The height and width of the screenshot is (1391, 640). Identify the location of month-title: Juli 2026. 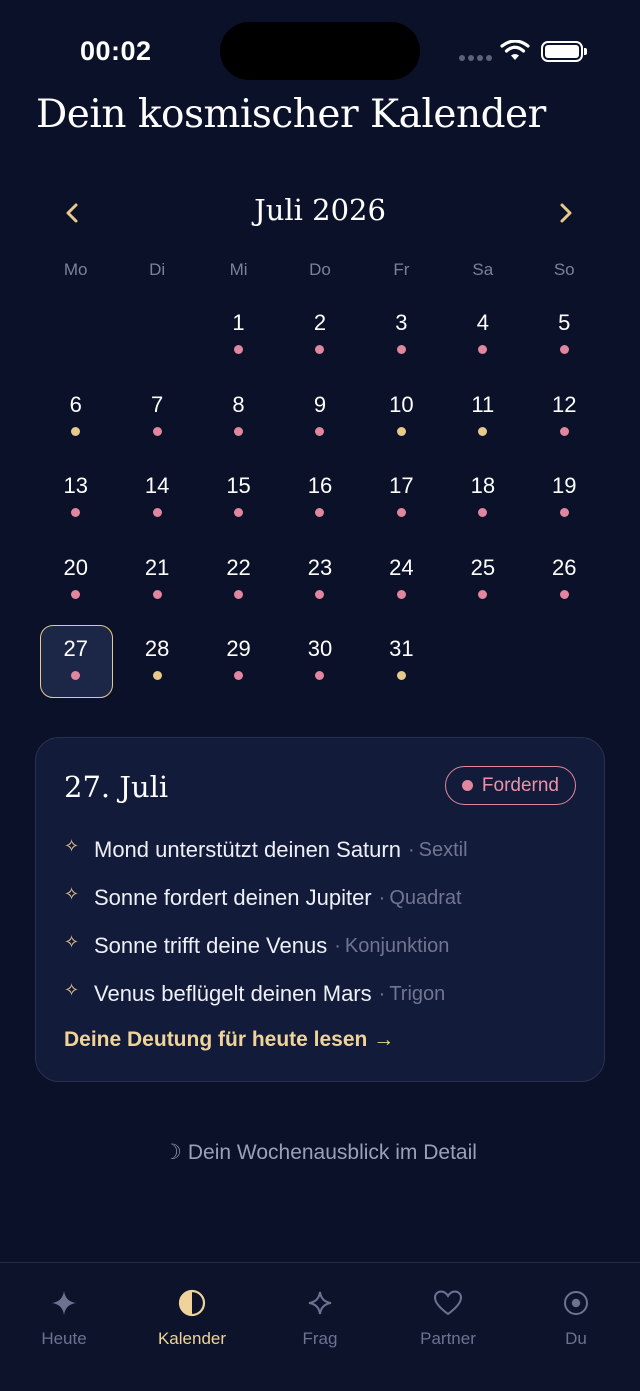
(320, 210).